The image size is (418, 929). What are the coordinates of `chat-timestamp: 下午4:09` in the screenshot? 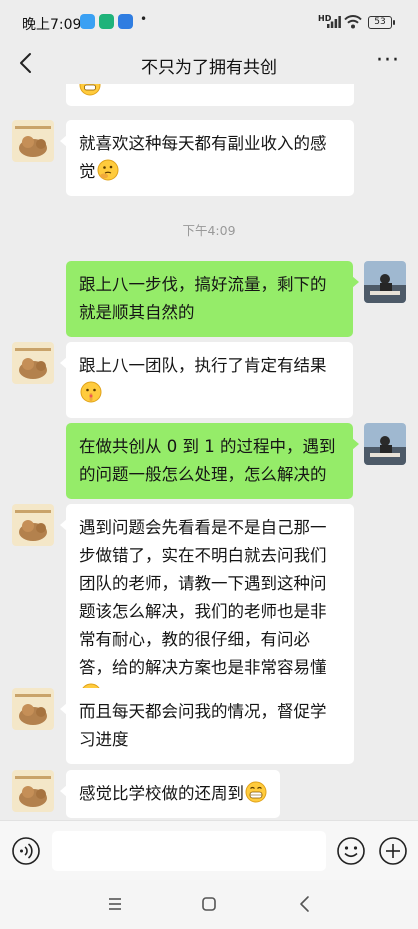 It's located at (209, 230).